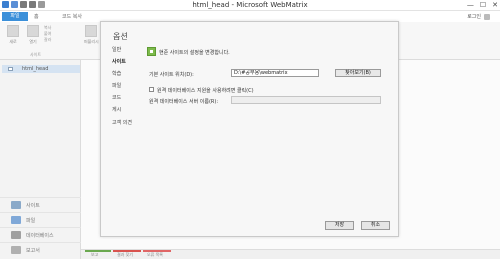 This screenshot has height=259, width=500. I want to click on dialog-title: 옵션, so click(120, 36).